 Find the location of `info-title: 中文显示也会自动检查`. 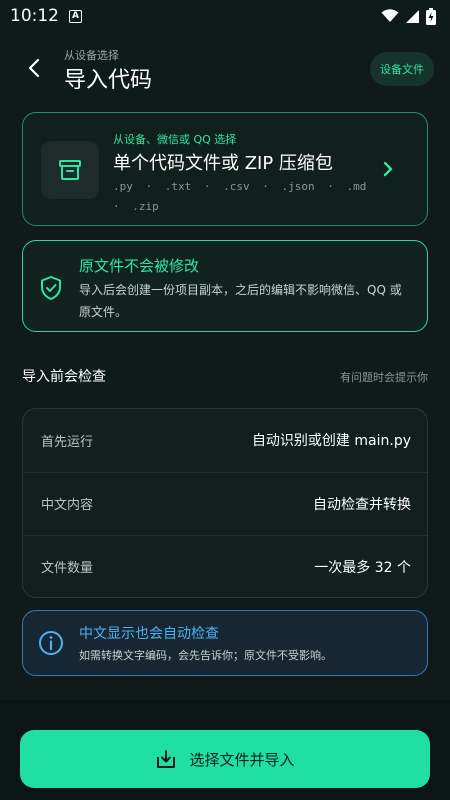

info-title: 中文显示也会自动检查 is located at coordinates (149, 634).